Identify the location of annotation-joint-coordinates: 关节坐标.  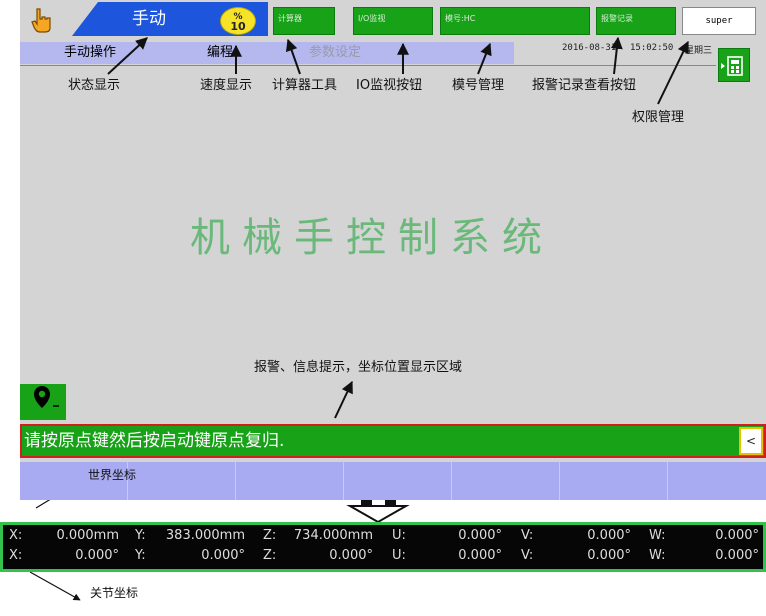
(114, 593).